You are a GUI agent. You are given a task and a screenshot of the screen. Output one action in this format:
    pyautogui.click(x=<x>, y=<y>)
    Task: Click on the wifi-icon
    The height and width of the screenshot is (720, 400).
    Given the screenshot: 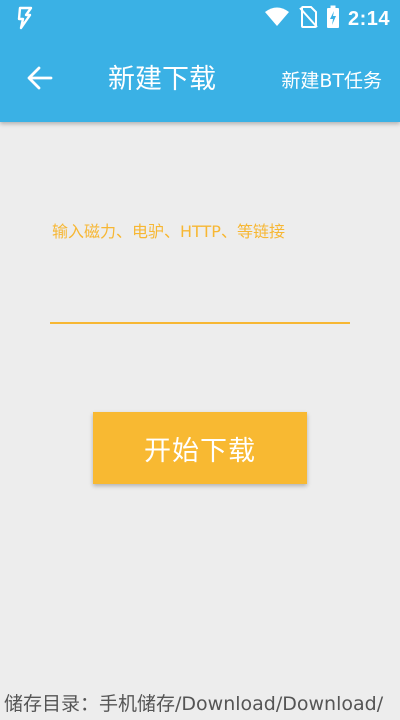 What is the action you would take?
    pyautogui.click(x=277, y=19)
    